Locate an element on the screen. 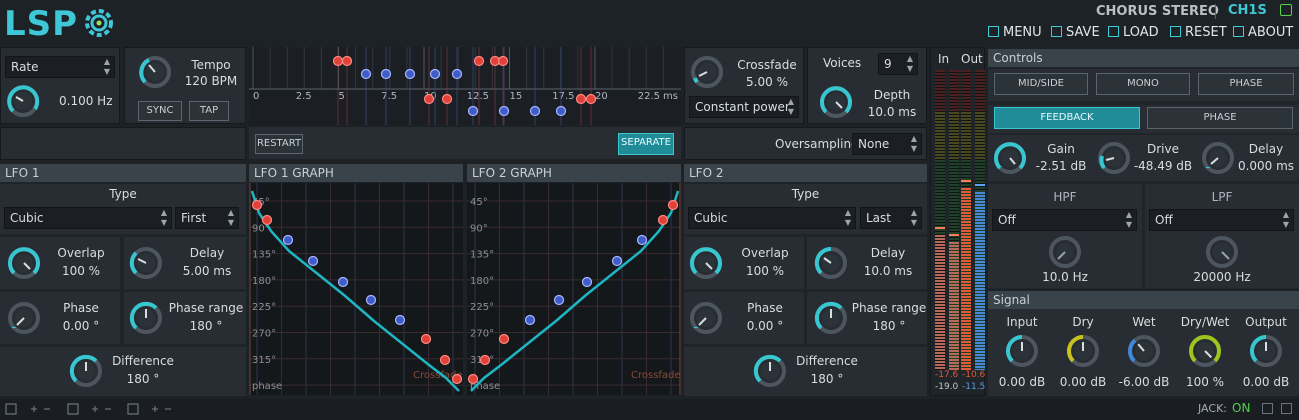 Image resolution: width=1299 pixels, height=420 pixels. oversampling-select: None ▲ ▼ is located at coordinates (887, 144).